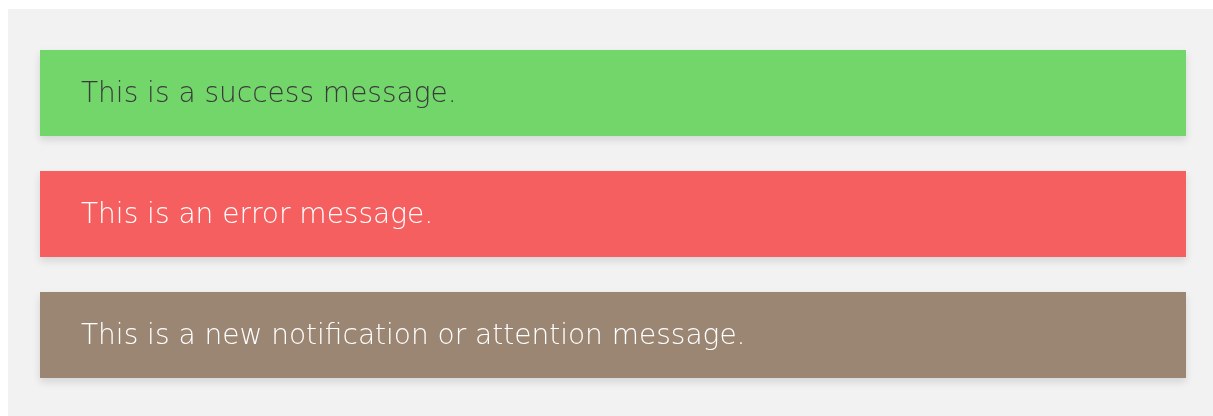  Describe the element at coordinates (413, 335) in the screenshot. I see `alert-message: This is a new notification or attention message.` at that location.